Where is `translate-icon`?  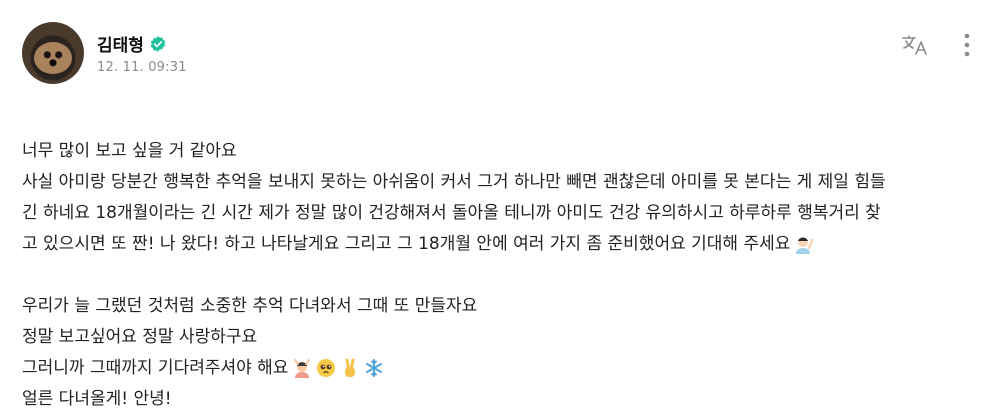
translate-icon is located at coordinates (914, 45).